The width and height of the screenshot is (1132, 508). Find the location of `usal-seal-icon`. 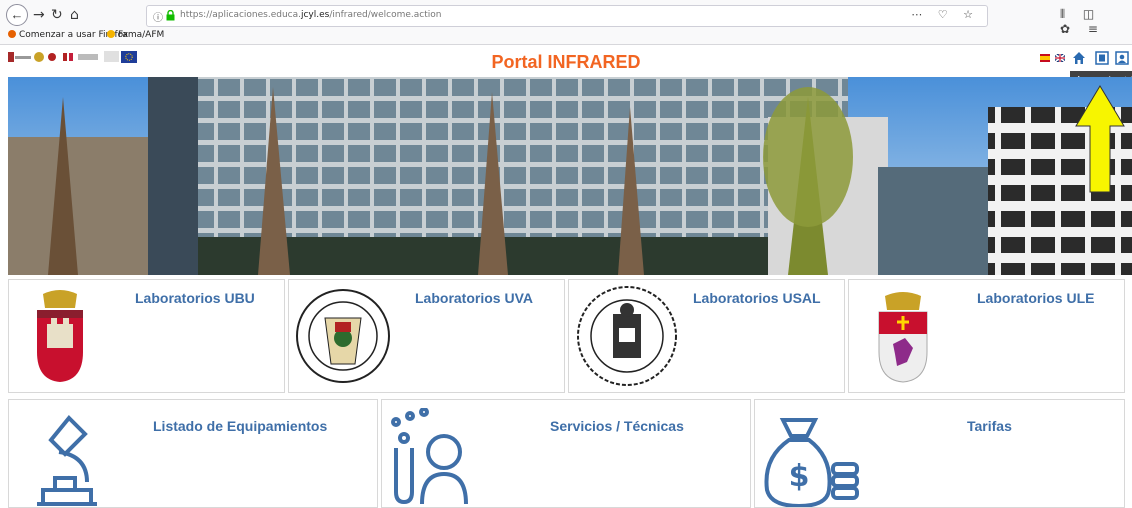

usal-seal-icon is located at coordinates (627, 336).